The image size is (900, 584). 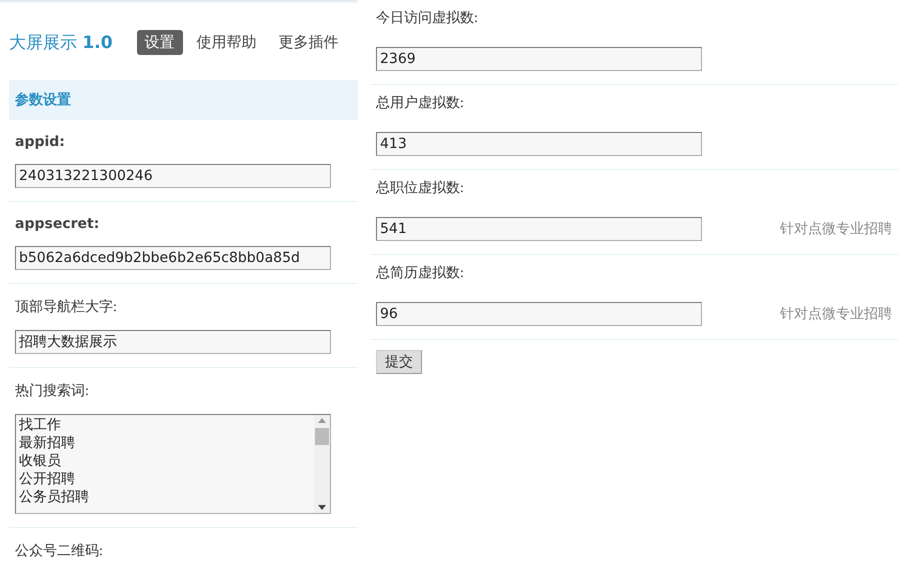 What do you see at coordinates (420, 273) in the screenshot?
I see `field-label: 总简历虚拟数:` at bounding box center [420, 273].